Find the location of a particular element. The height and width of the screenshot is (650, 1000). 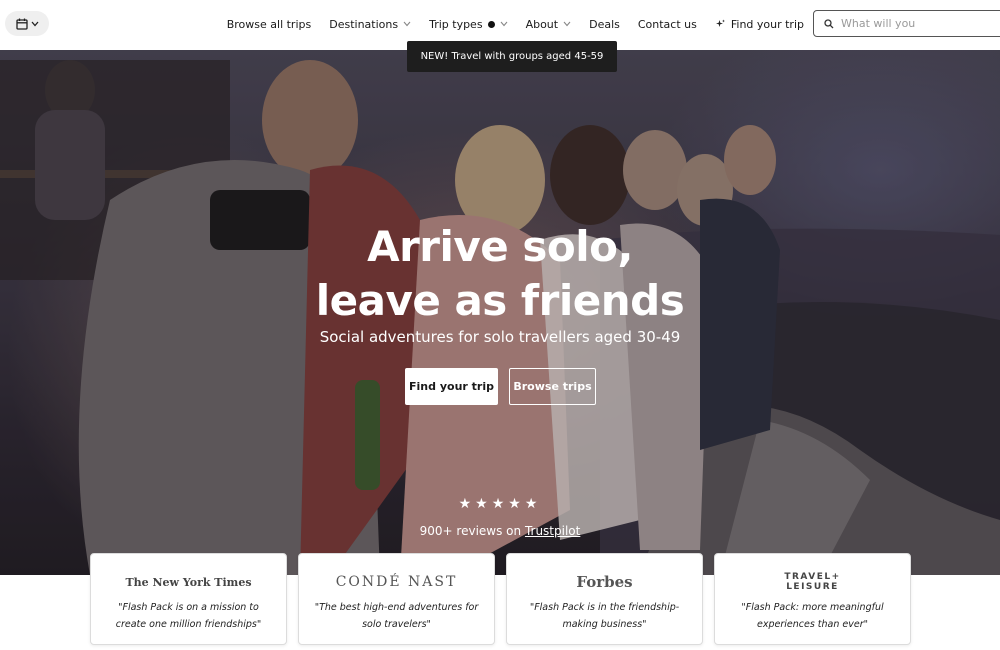

nav-item-about: About is located at coordinates (549, 24).